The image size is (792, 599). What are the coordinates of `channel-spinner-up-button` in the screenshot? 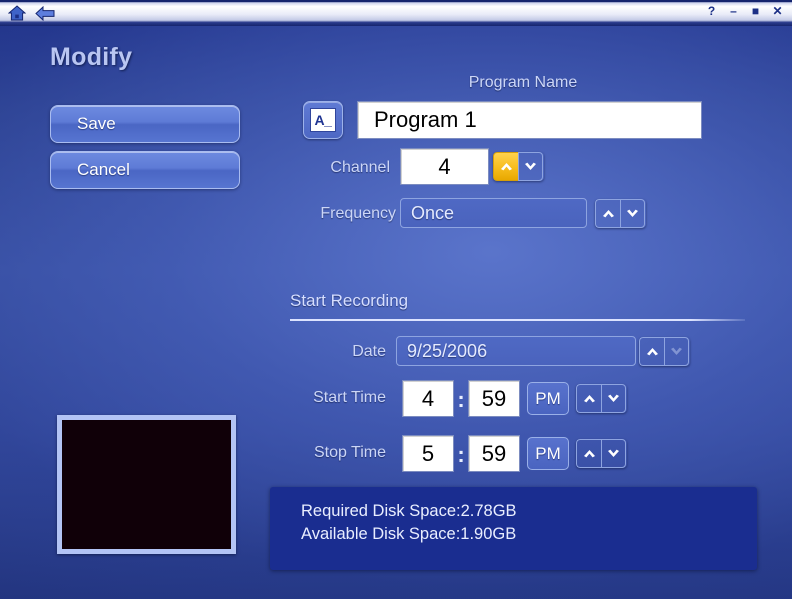 It's located at (505, 166).